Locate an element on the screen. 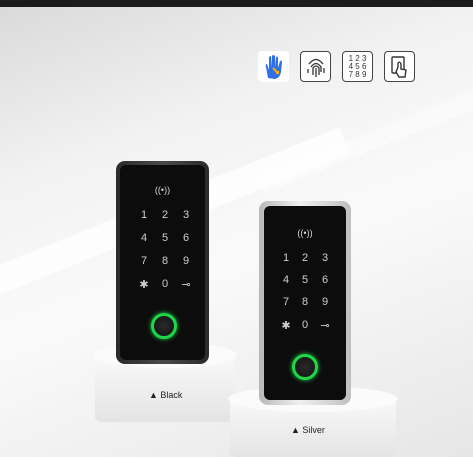 The width and height of the screenshot is (473, 457). caption-black: ▲ Black is located at coordinates (166, 395).